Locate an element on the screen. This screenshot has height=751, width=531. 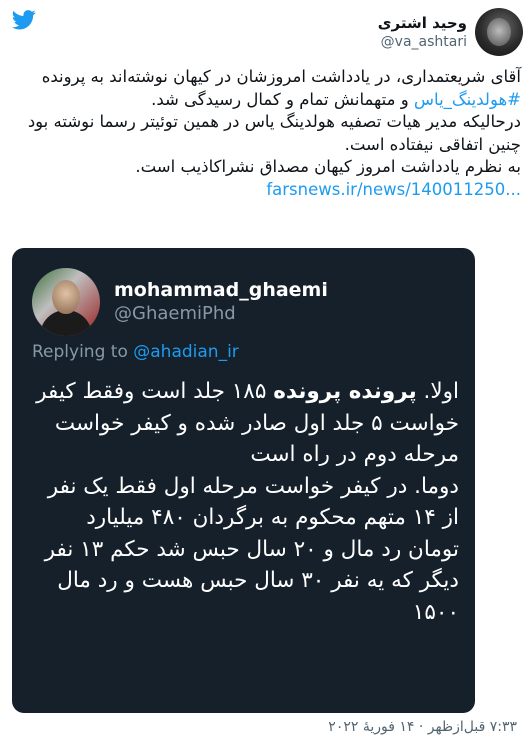
replying-mention: @ahadian_ir is located at coordinates (186, 352).